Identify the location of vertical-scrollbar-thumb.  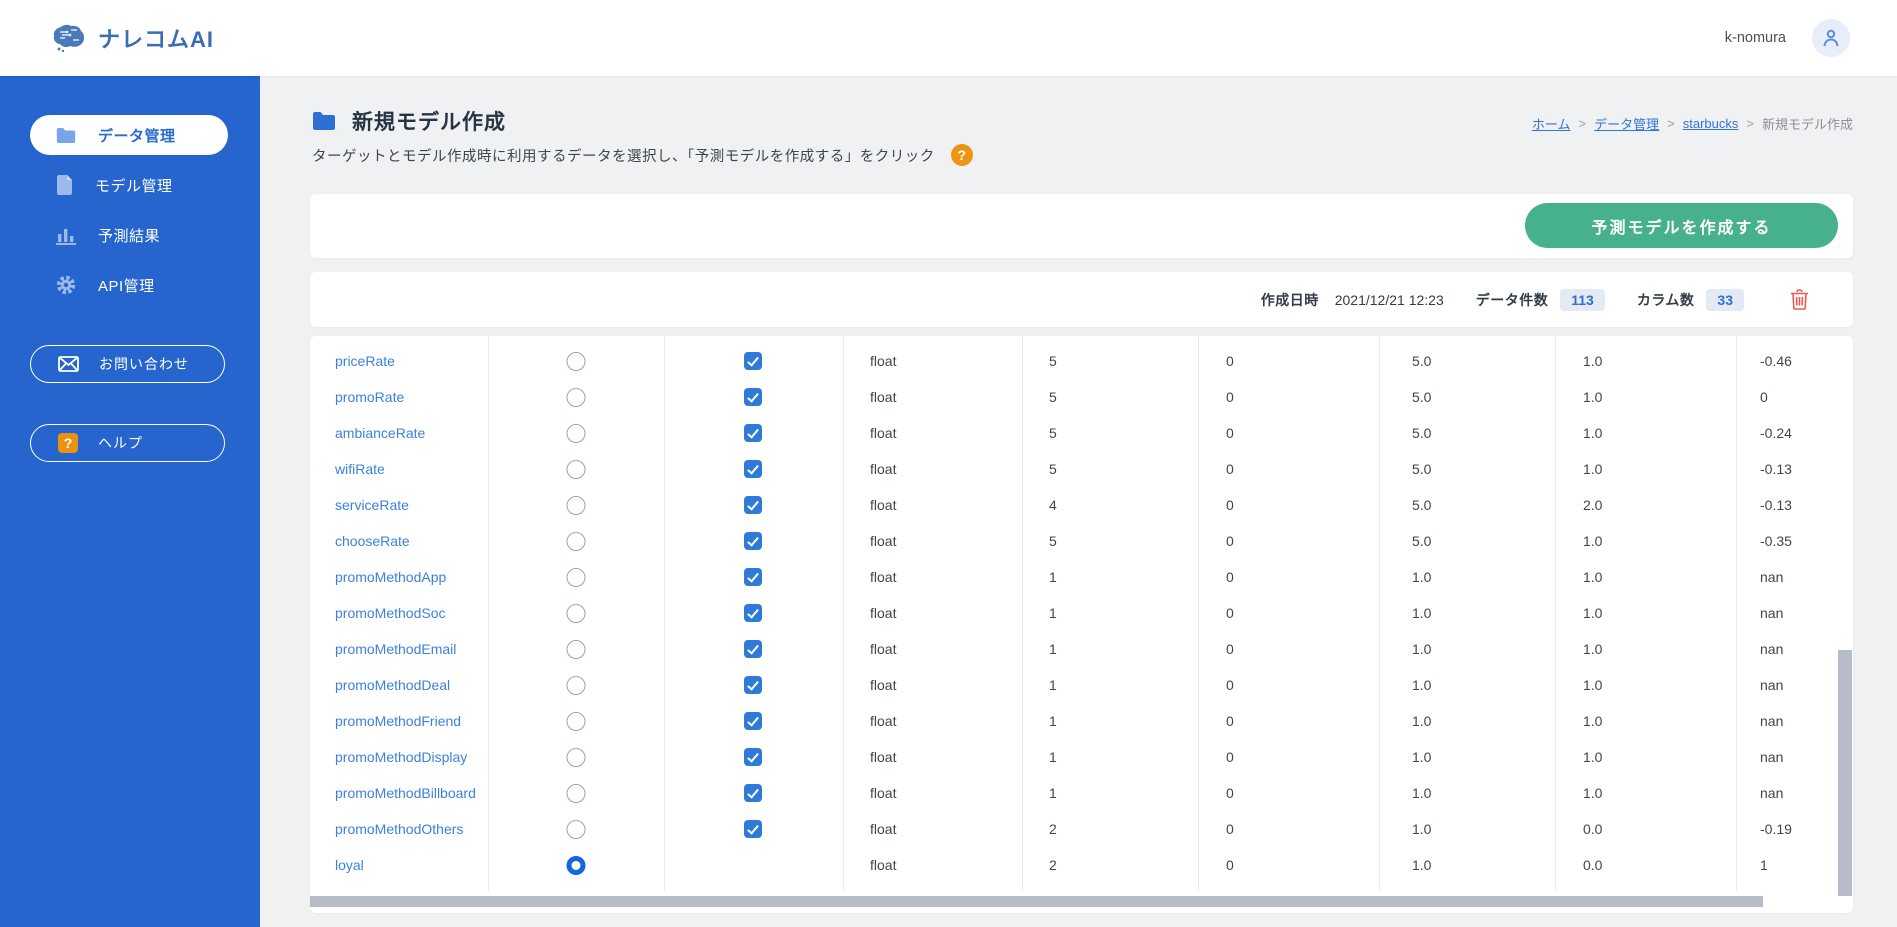
(1845, 773).